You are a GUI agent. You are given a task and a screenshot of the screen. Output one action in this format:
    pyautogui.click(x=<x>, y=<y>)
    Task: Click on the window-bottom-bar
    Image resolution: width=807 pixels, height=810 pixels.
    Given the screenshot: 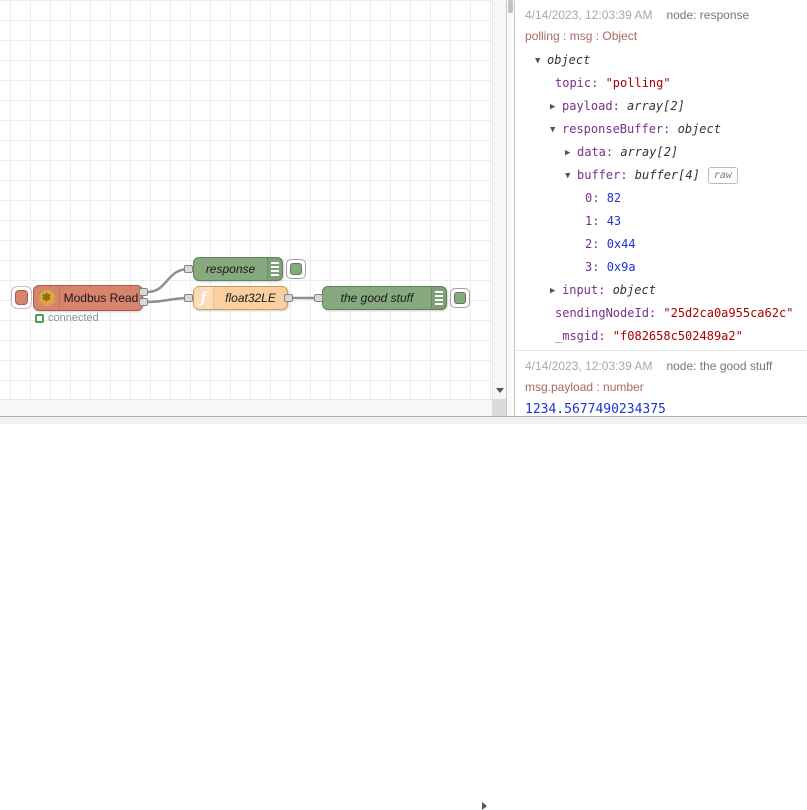 What is the action you would take?
    pyautogui.click(x=403, y=420)
    